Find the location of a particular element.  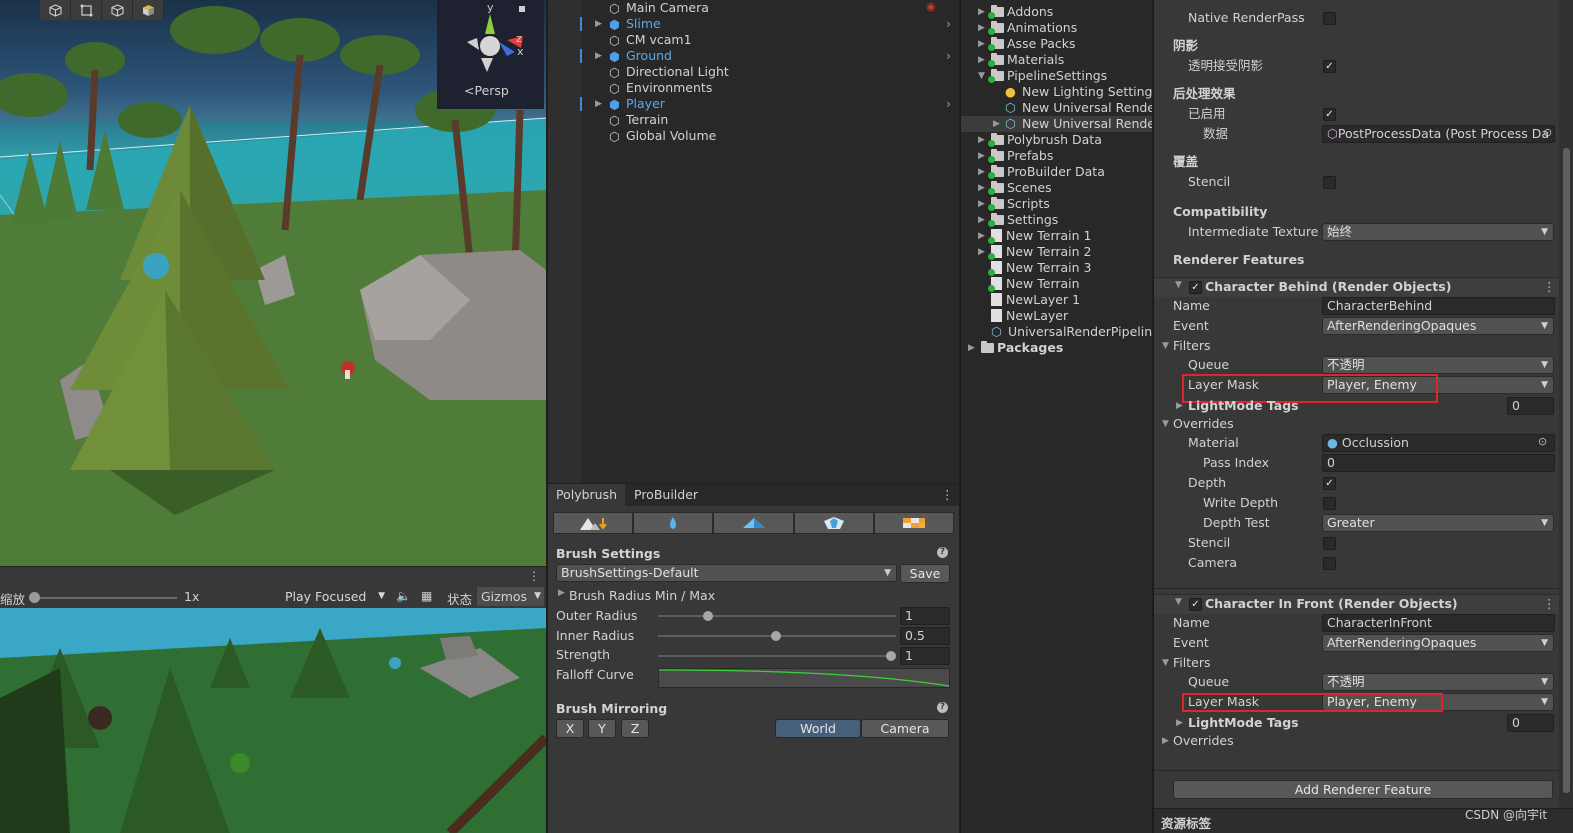

transparent-shadows-checkbox: ✓ is located at coordinates (1329, 66).